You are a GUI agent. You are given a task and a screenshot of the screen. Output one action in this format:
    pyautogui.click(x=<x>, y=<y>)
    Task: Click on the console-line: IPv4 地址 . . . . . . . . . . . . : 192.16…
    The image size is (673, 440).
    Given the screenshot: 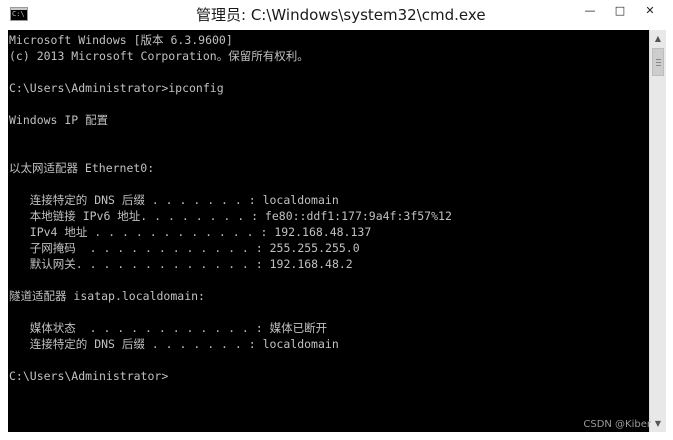 What is the action you would take?
    pyautogui.click(x=190, y=232)
    